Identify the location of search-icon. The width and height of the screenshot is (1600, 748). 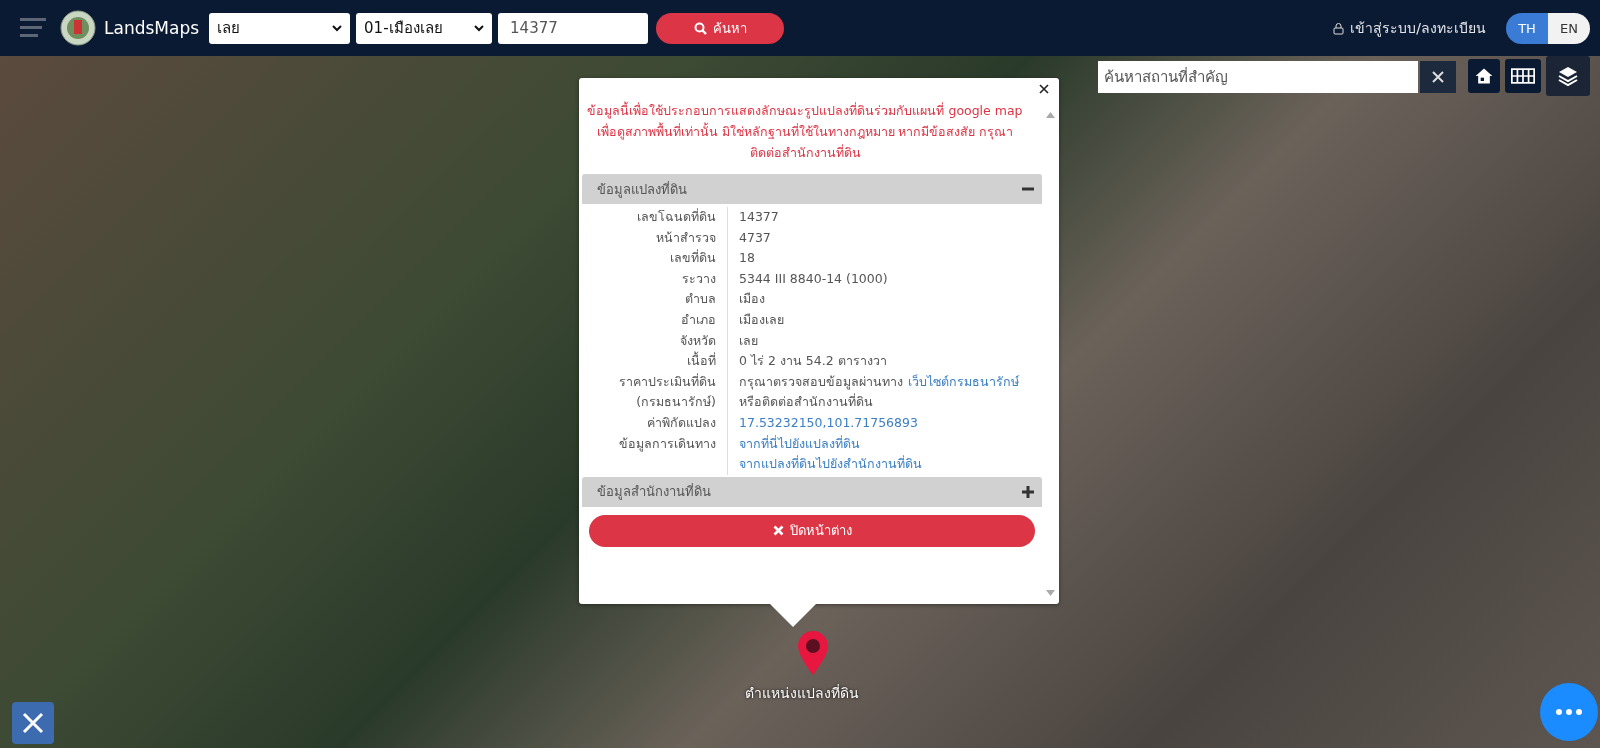
(700, 28).